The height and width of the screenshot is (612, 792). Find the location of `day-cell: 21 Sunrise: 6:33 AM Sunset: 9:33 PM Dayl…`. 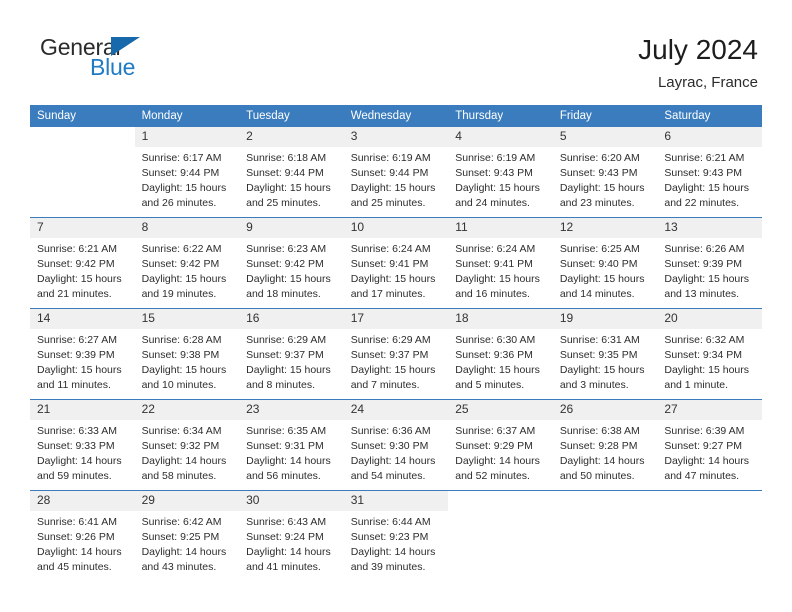

day-cell: 21 Sunrise: 6:33 AM Sunset: 9:33 PM Dayl… is located at coordinates (82, 445).